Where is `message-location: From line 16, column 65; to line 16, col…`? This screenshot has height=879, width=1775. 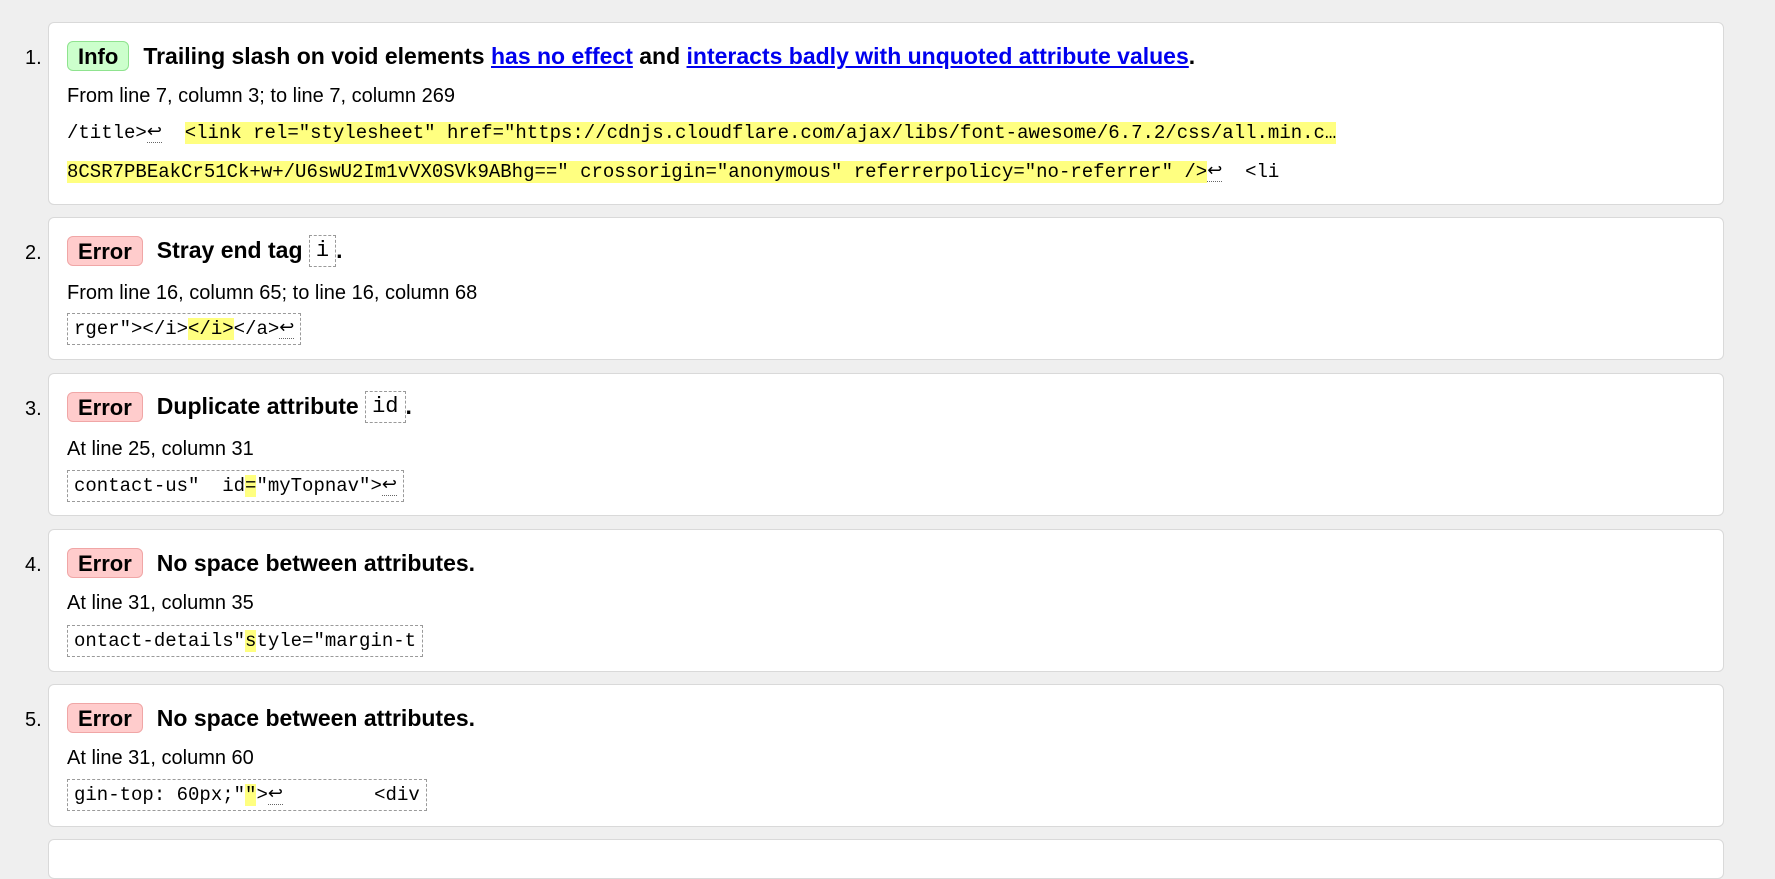
message-location: From line 16, column 65; to line 16, col… is located at coordinates (272, 293).